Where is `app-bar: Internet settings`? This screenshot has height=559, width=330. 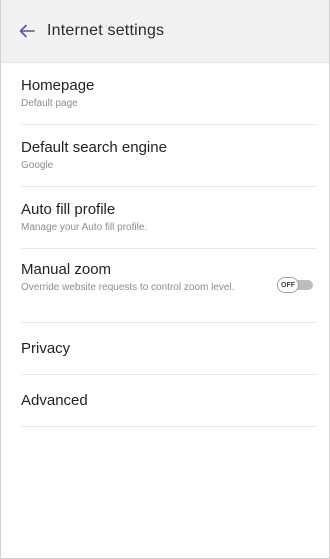 app-bar: Internet settings is located at coordinates (165, 31).